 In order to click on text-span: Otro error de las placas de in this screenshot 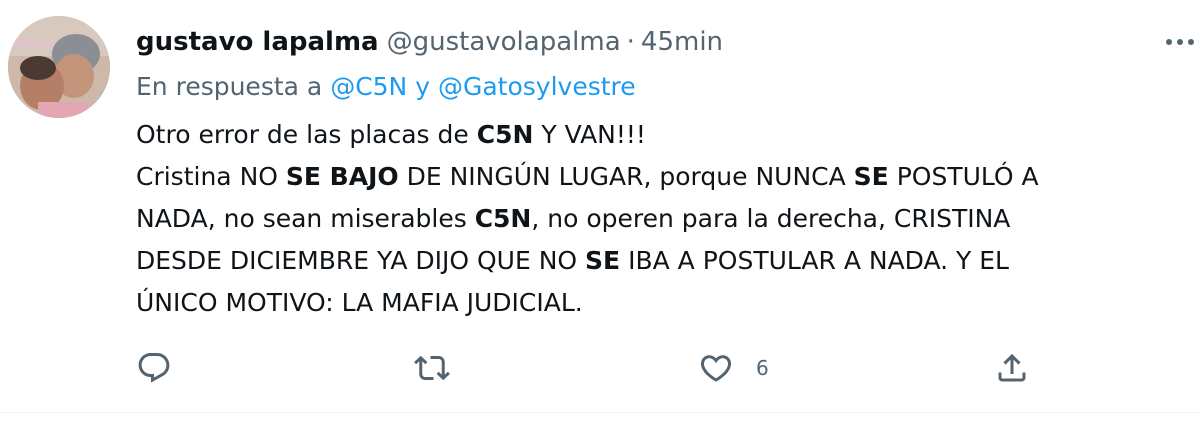, I will do `click(306, 134)`.